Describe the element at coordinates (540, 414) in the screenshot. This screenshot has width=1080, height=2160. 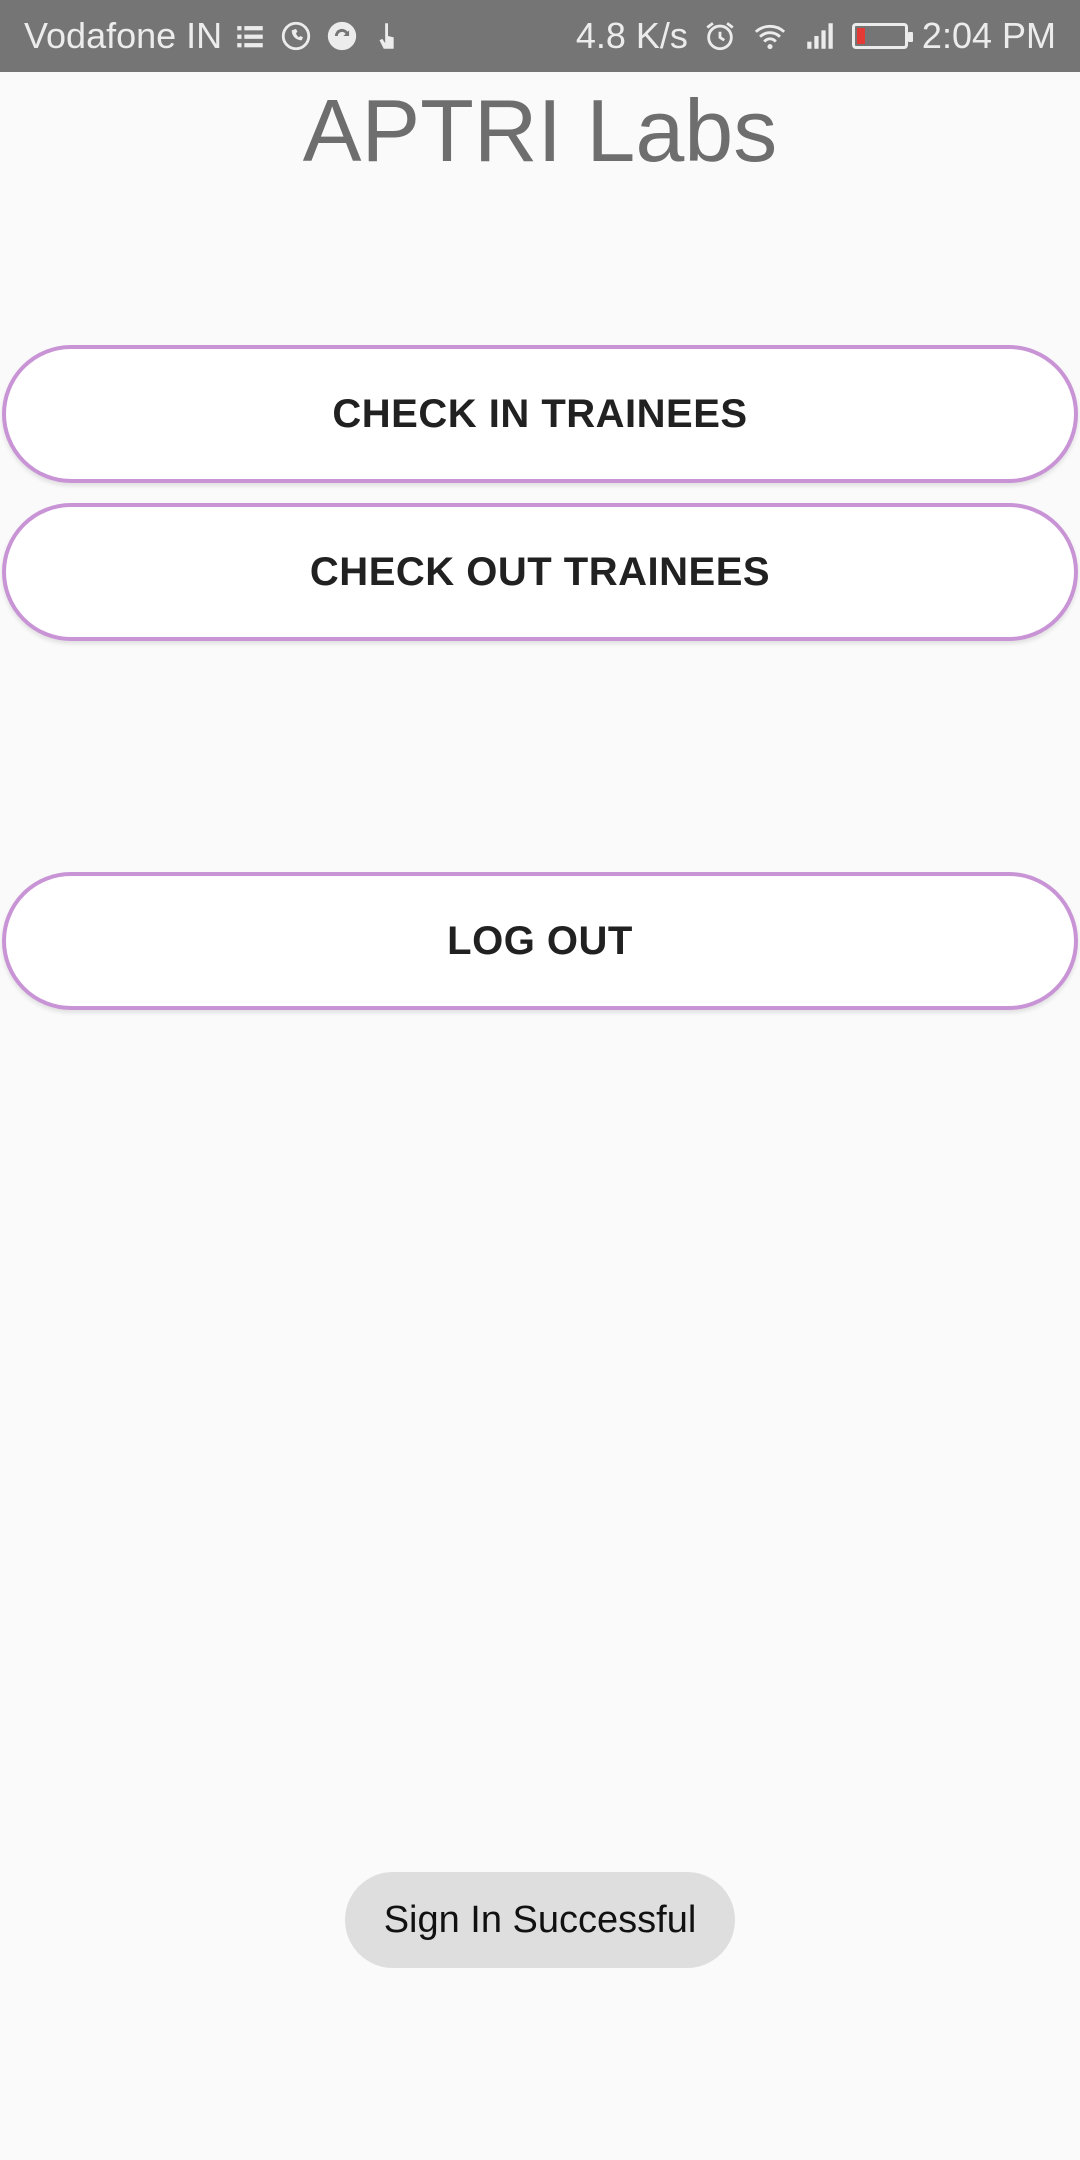
I see `check-in-trainees-button: CHECK IN TRAINEES` at that location.